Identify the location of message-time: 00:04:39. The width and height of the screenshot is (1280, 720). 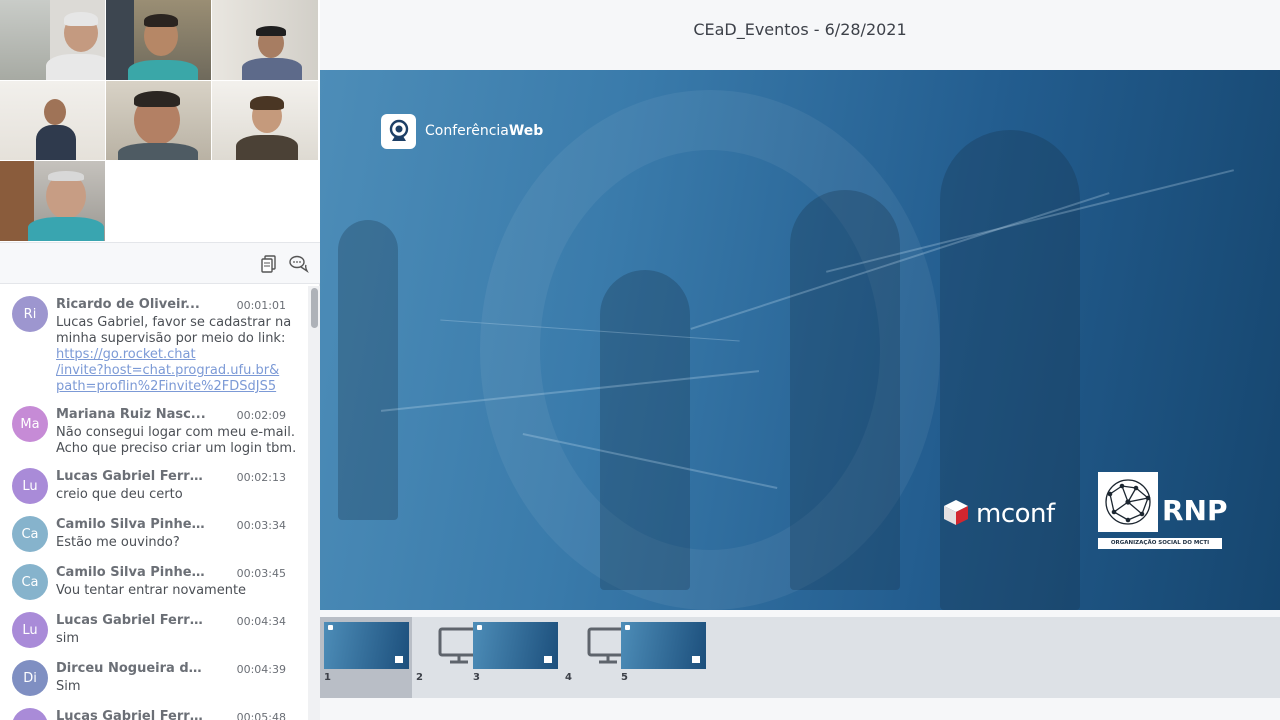
(261, 669).